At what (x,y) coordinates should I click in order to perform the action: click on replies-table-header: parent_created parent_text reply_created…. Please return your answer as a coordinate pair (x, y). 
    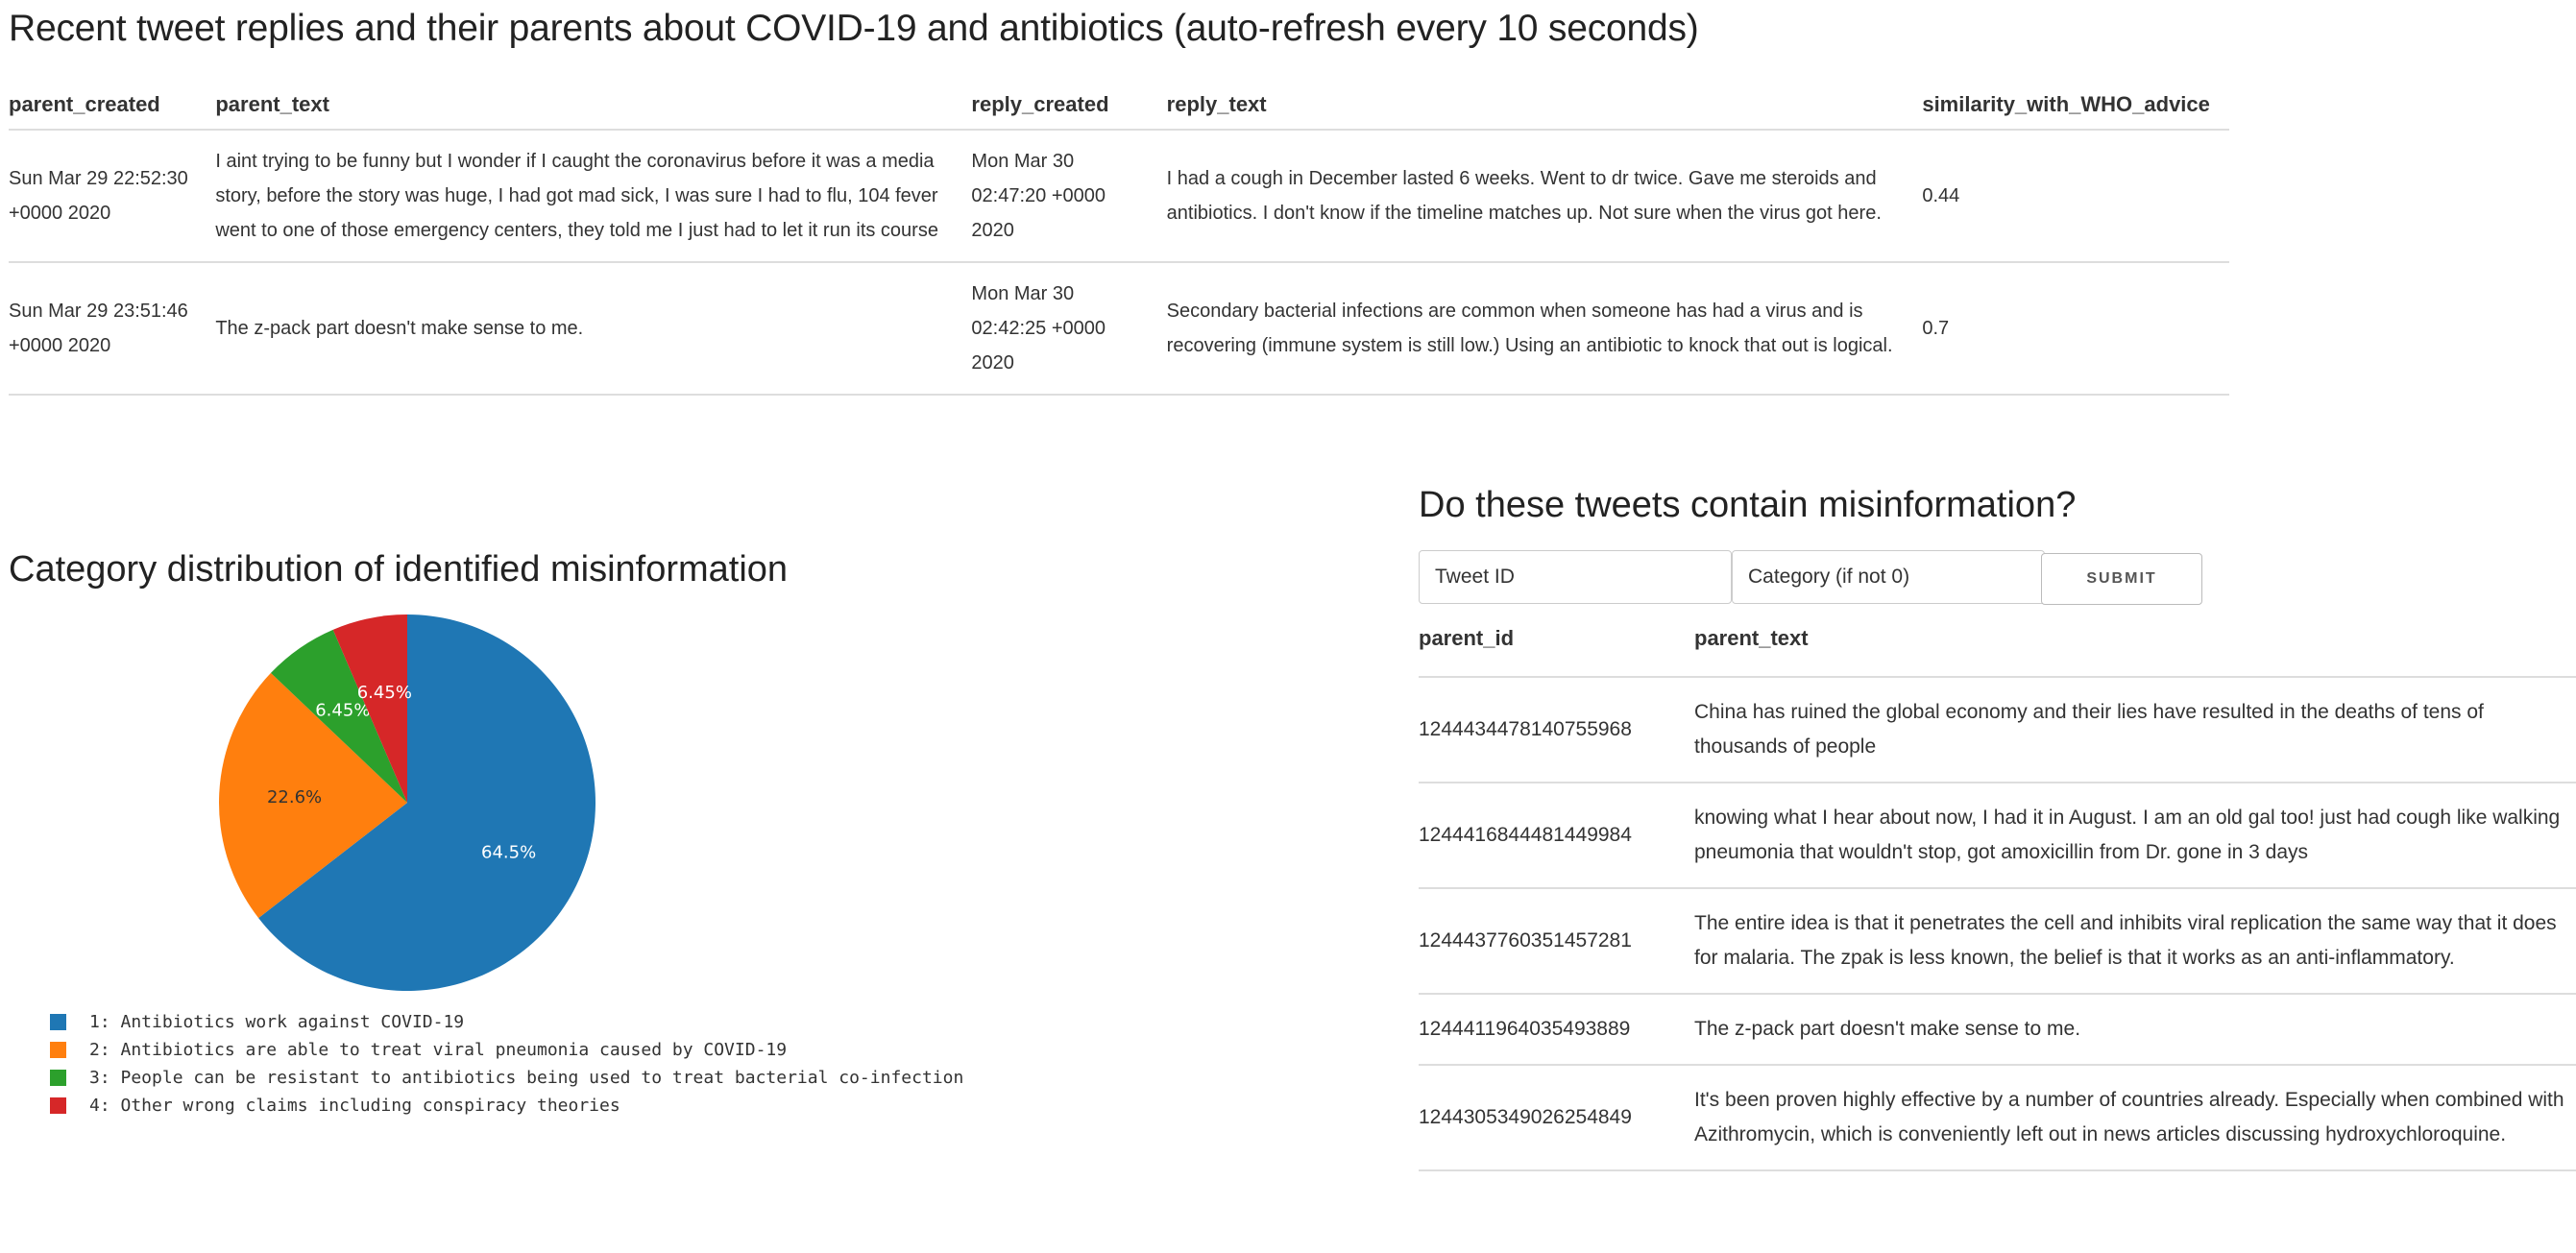
    Looking at the image, I should click on (1119, 111).